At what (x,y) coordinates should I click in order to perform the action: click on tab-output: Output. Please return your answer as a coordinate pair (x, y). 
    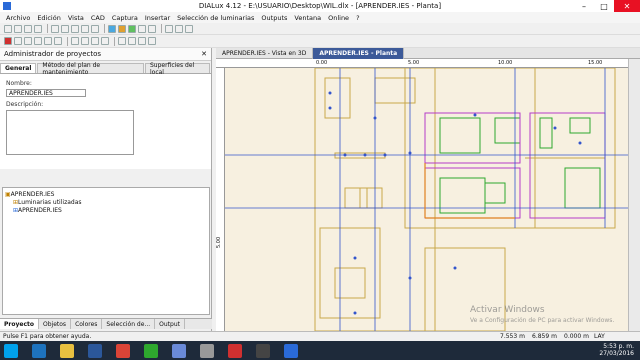
    Looking at the image, I should click on (170, 324).